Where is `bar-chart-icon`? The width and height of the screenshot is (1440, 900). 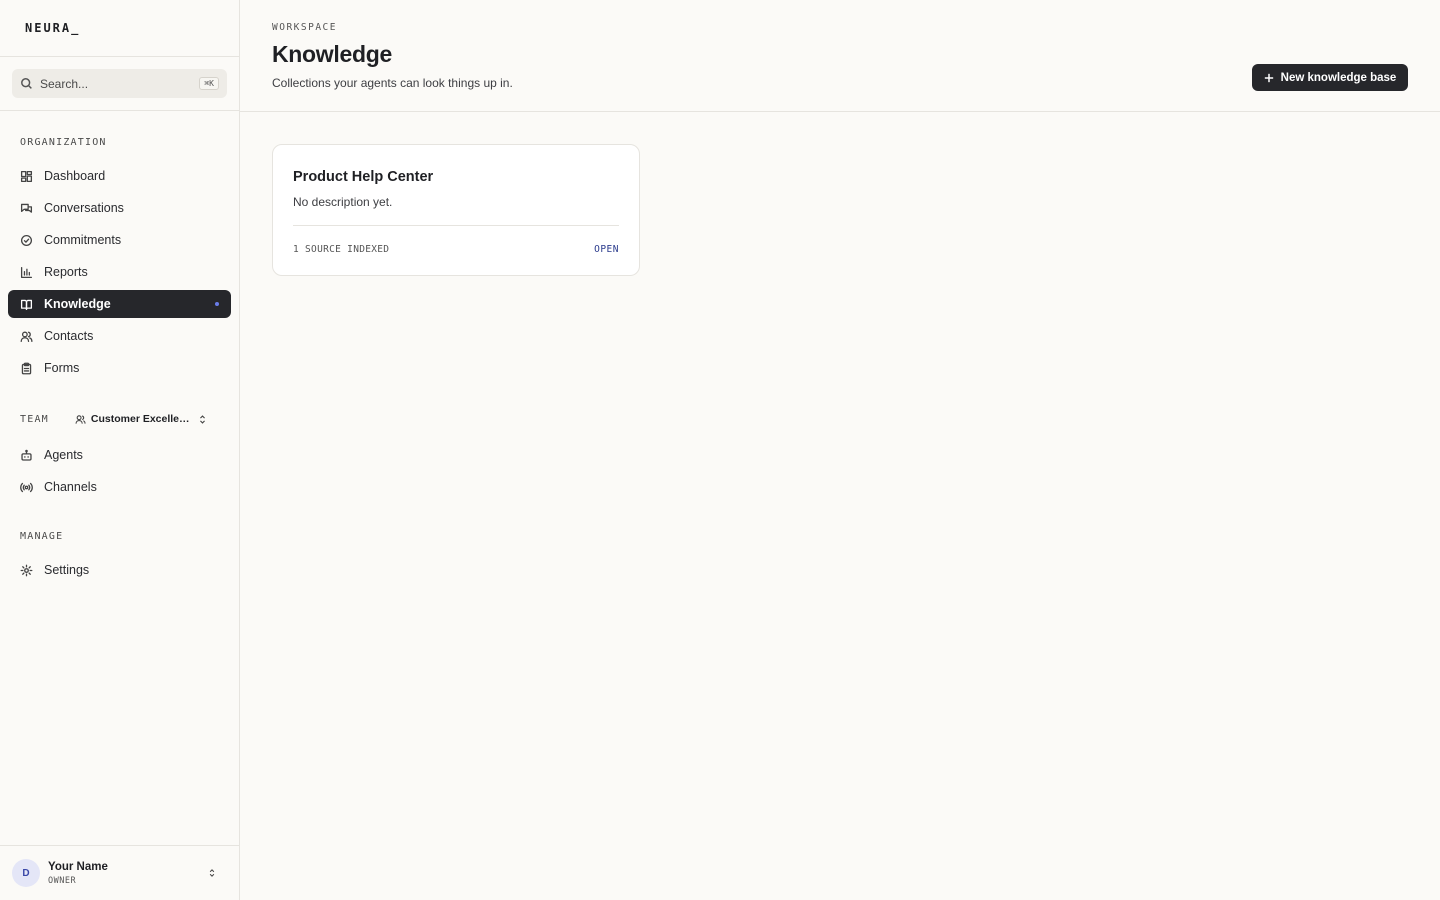
bar-chart-icon is located at coordinates (26, 272).